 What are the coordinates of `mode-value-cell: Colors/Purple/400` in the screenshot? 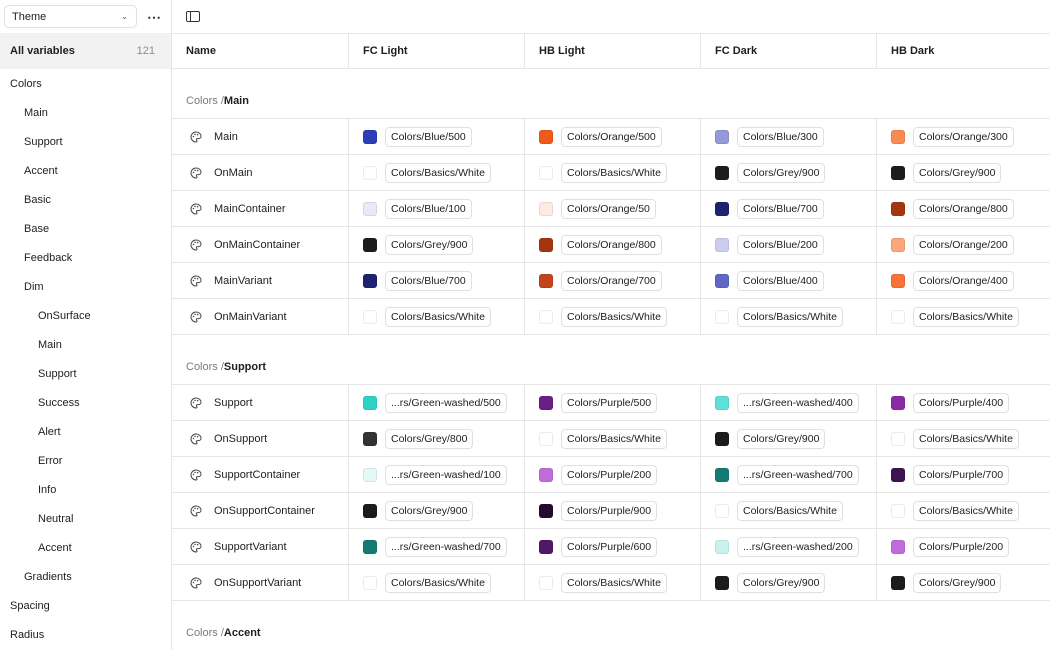 It's located at (963, 402).